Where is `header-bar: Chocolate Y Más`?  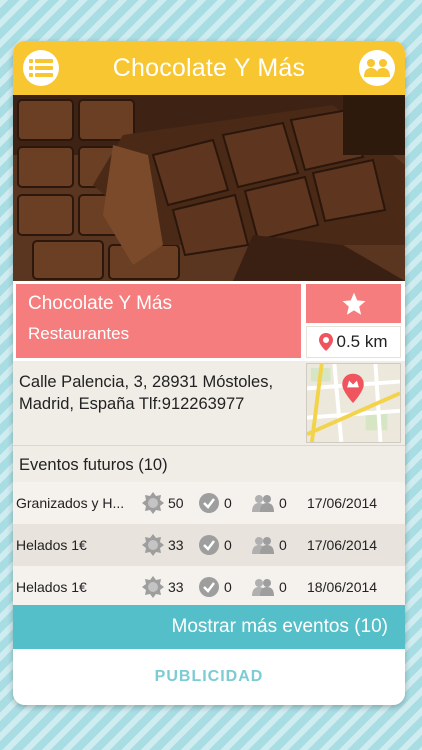
header-bar: Chocolate Y Más is located at coordinates (209, 68).